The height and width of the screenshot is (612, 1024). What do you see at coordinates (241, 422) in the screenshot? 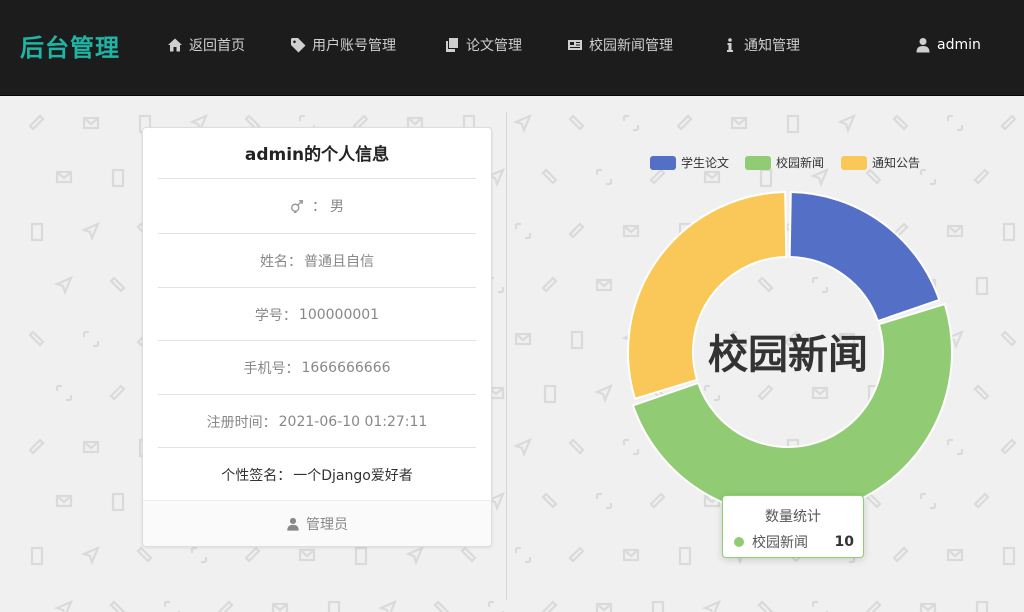
I see `registered-label: 注册时间：` at bounding box center [241, 422].